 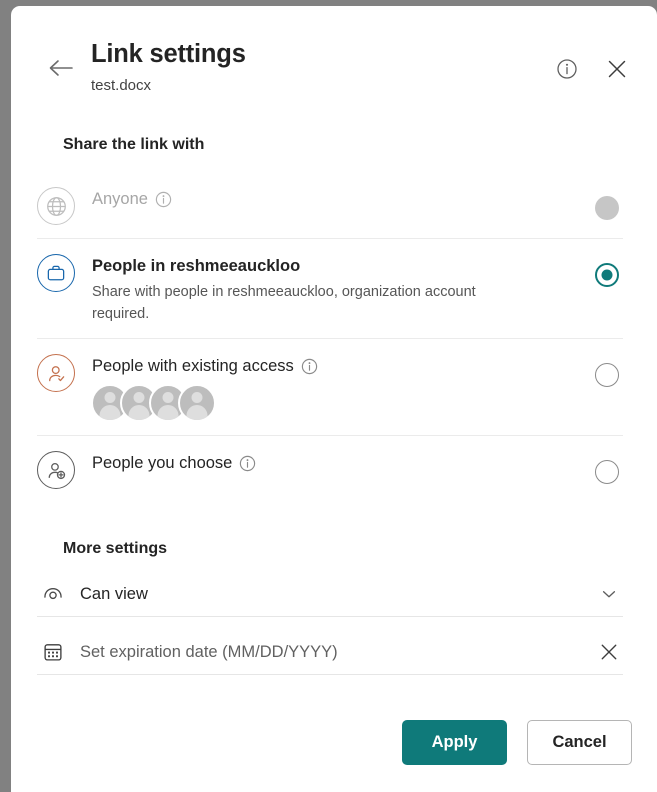 I want to click on avatar, so click(x=197, y=403).